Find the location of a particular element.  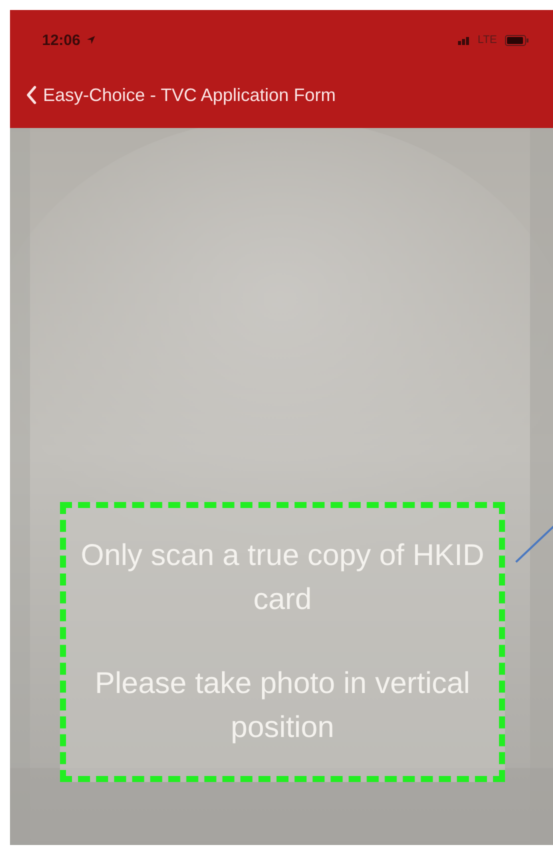

location-arrow-icon is located at coordinates (91, 40).